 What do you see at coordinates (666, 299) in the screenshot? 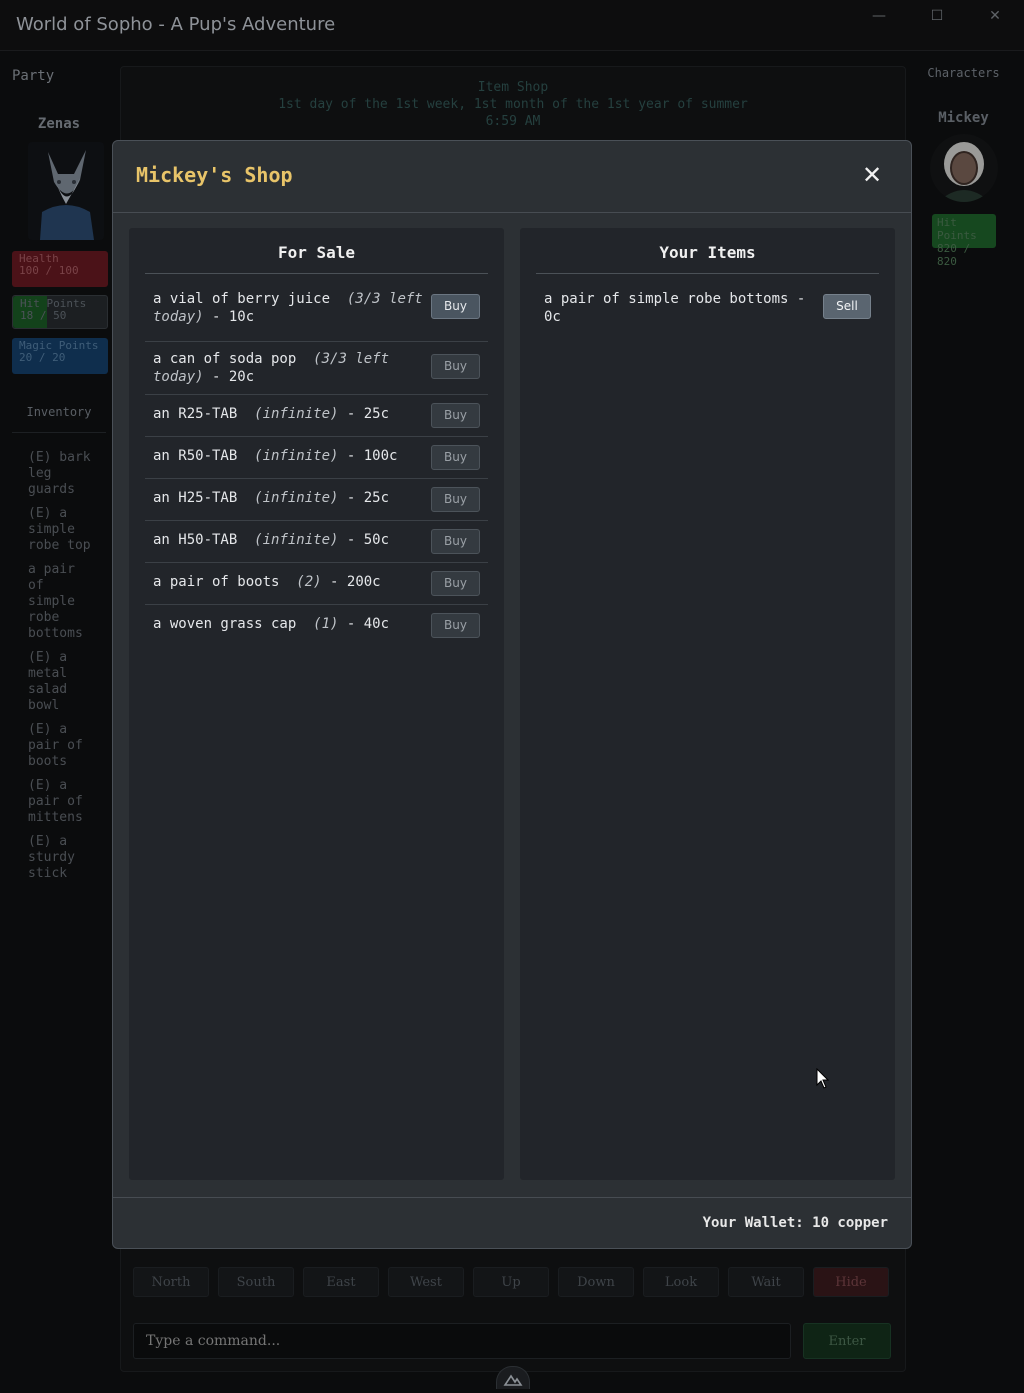
I see `item-name: a pair of simple robe bottoms` at bounding box center [666, 299].